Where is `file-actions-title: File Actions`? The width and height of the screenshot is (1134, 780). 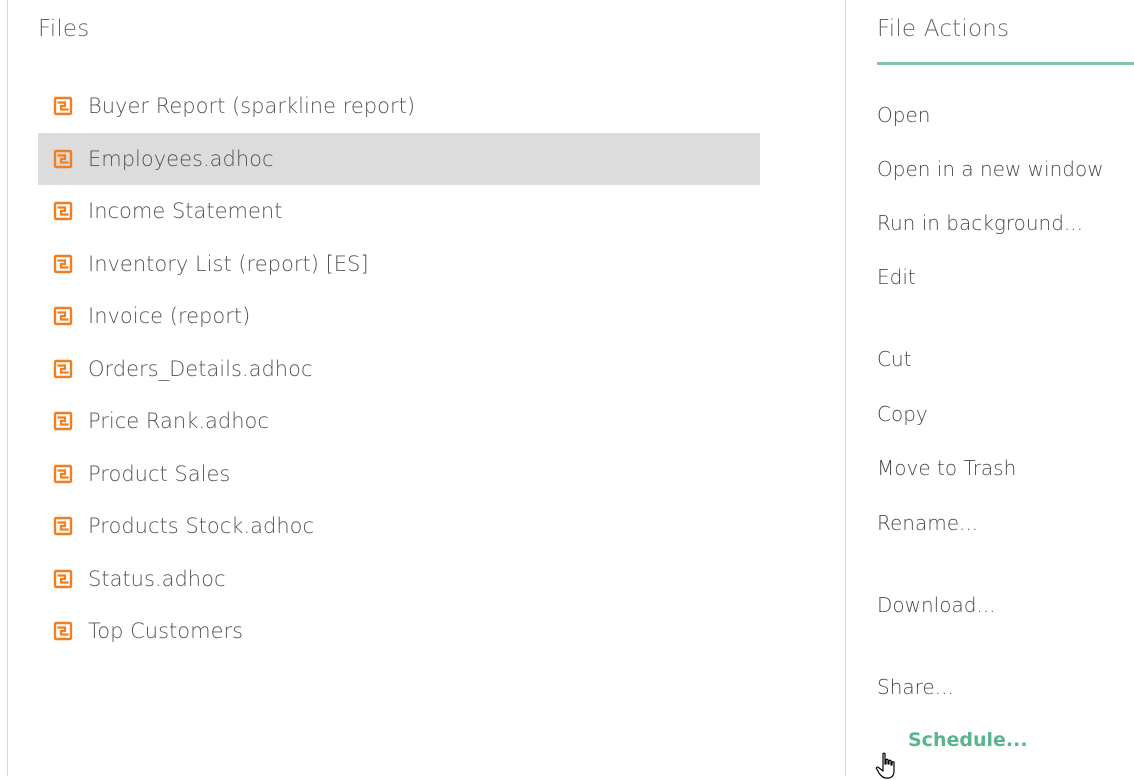
file-actions-title: File Actions is located at coordinates (943, 29).